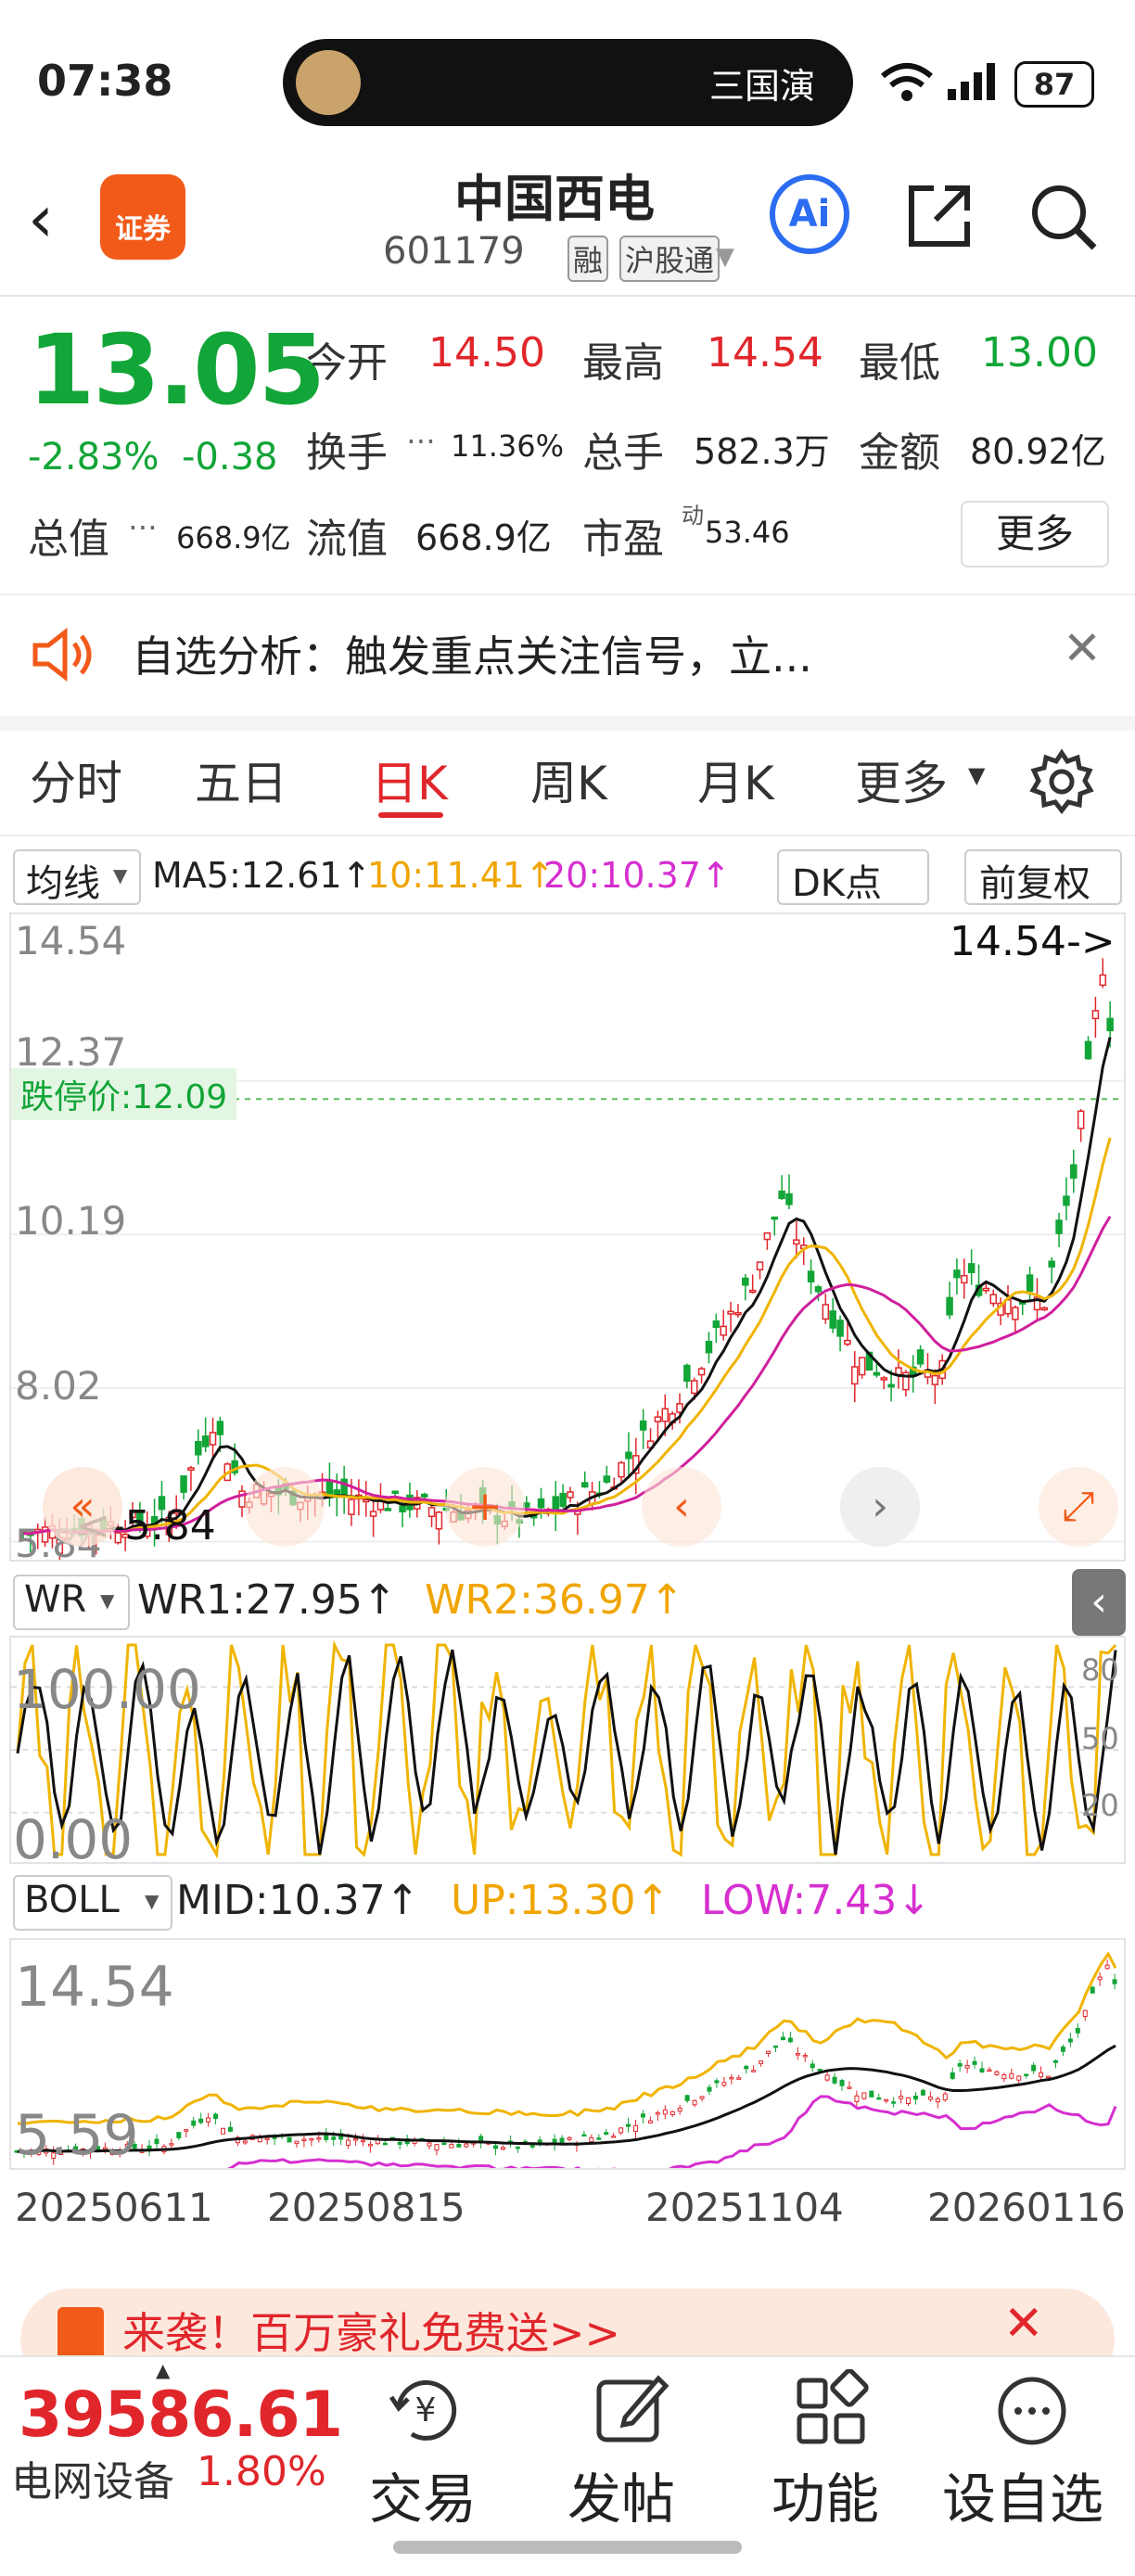 The width and height of the screenshot is (1135, 2576). What do you see at coordinates (902, 779) in the screenshot?
I see `tab-more: 更多` at bounding box center [902, 779].